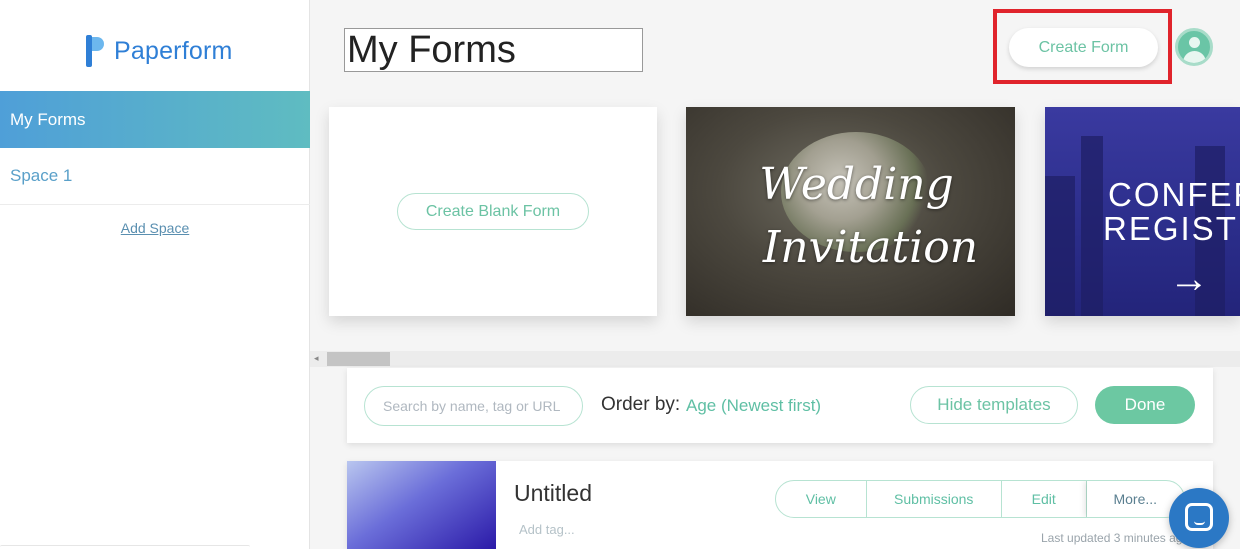 This screenshot has width=1240, height=549. What do you see at coordinates (493, 50) in the screenshot?
I see `page-title-input: My Forms` at bounding box center [493, 50].